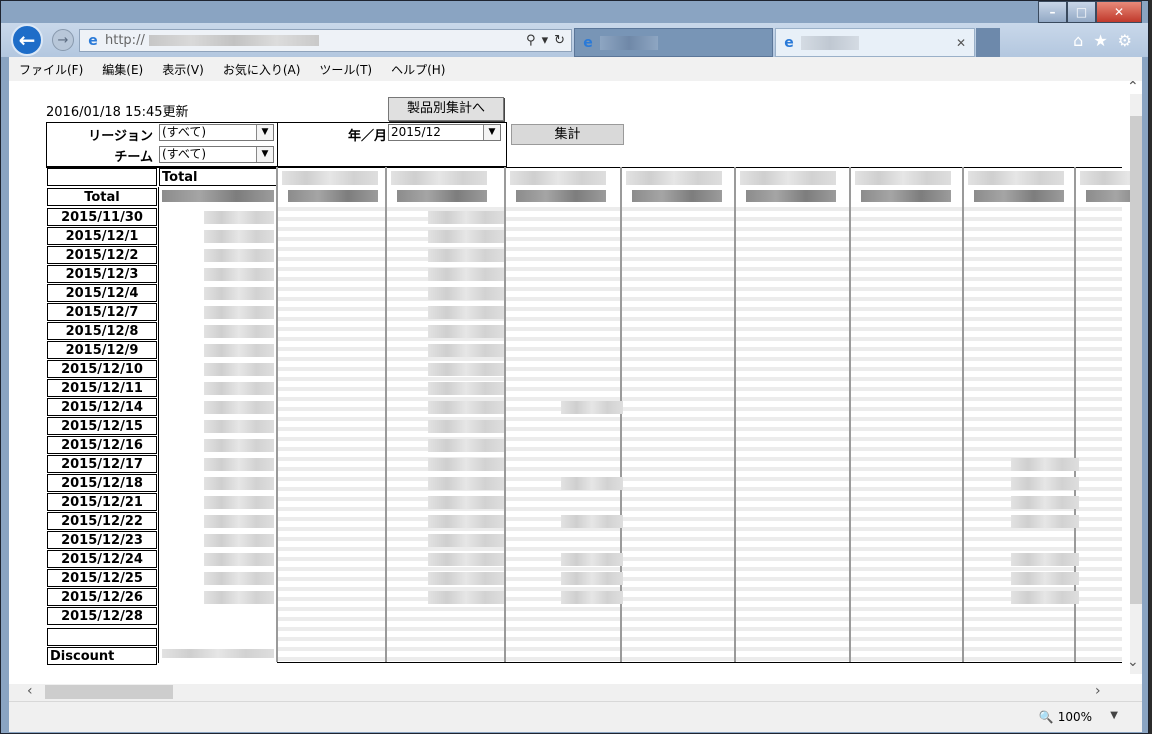 This screenshot has height=734, width=1152. Describe the element at coordinates (444, 132) in the screenshot. I see `year-month-select: 2015/12 ▼` at that location.